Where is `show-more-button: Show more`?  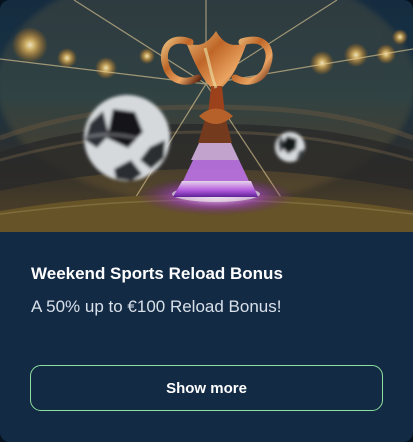 show-more-button: Show more is located at coordinates (206, 388).